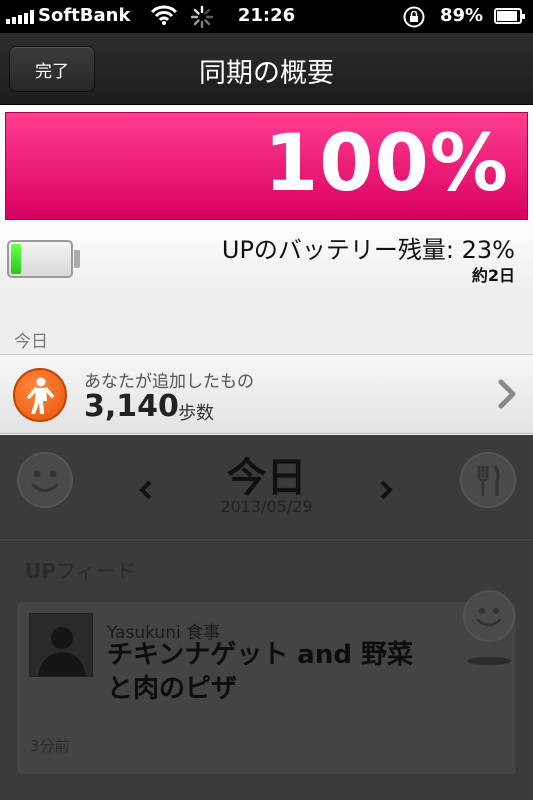  I want to click on band-battery-row: UPのバッテリー残量: 23% 約2日, so click(266, 257).